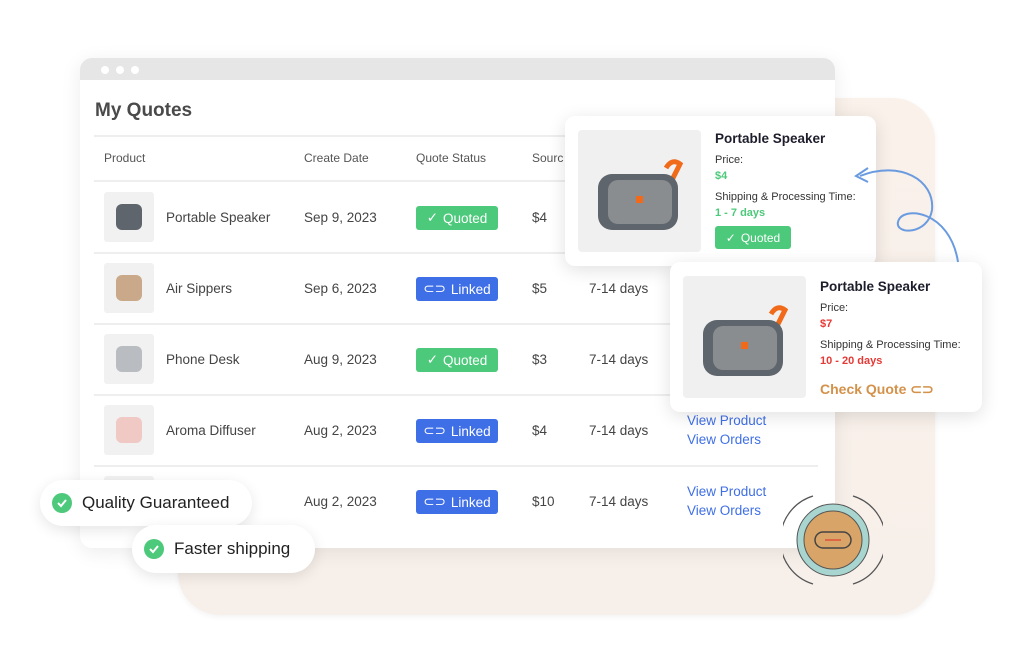  I want to click on source-price: $5, so click(540, 288).